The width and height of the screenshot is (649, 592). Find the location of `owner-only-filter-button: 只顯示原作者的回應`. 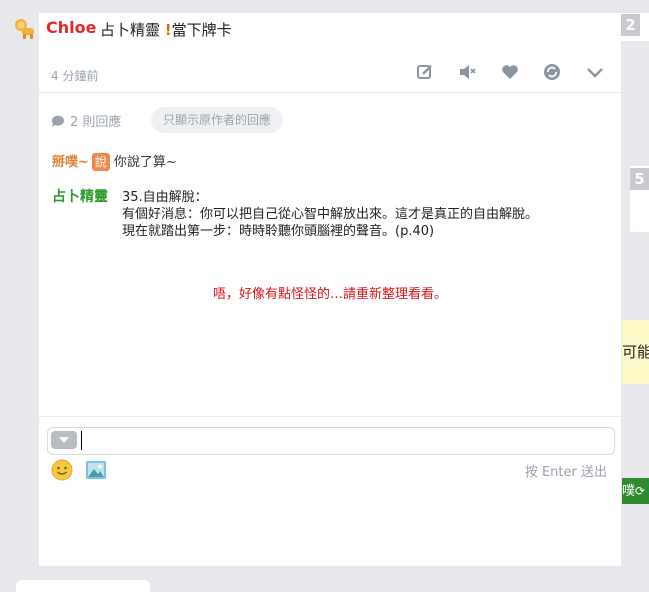

owner-only-filter-button: 只顯示原作者的回應 is located at coordinates (217, 120).